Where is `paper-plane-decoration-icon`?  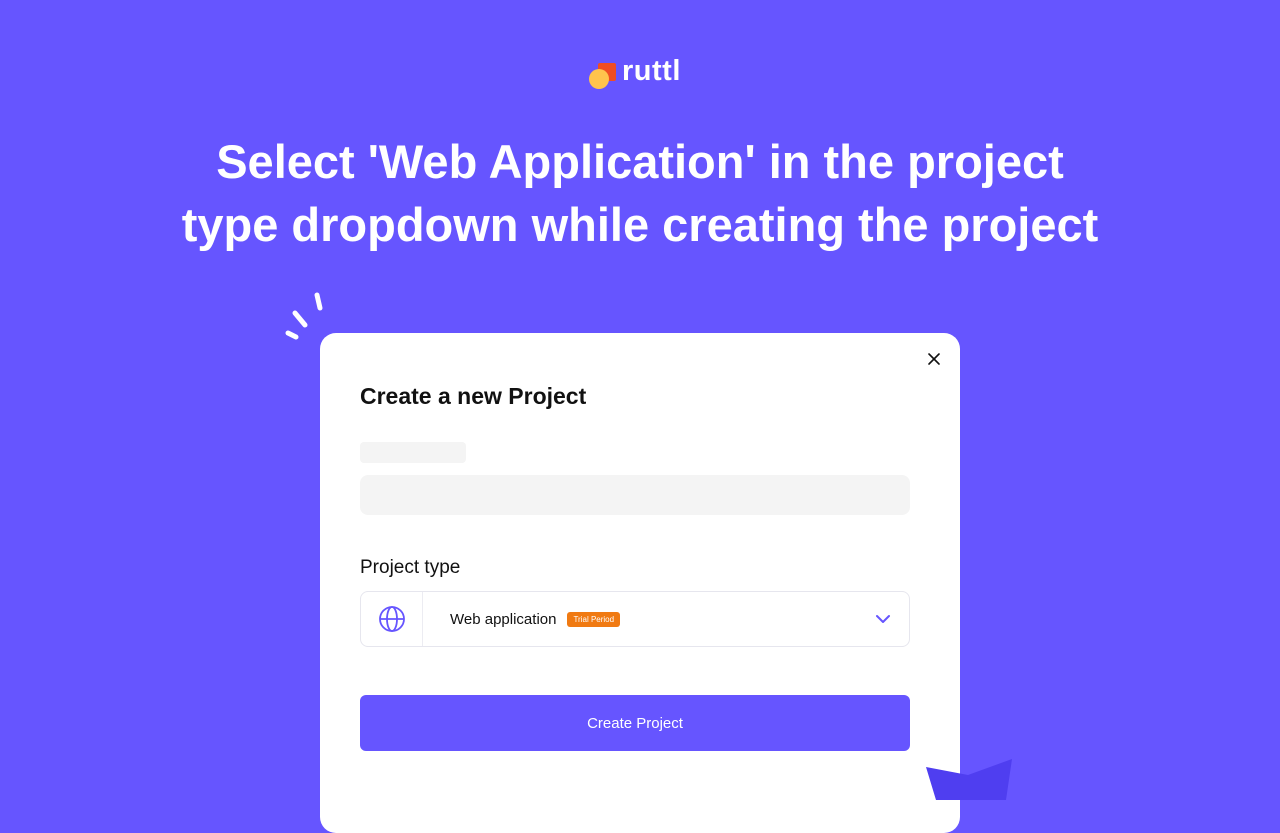
paper-plane-decoration-icon is located at coordinates (969, 779).